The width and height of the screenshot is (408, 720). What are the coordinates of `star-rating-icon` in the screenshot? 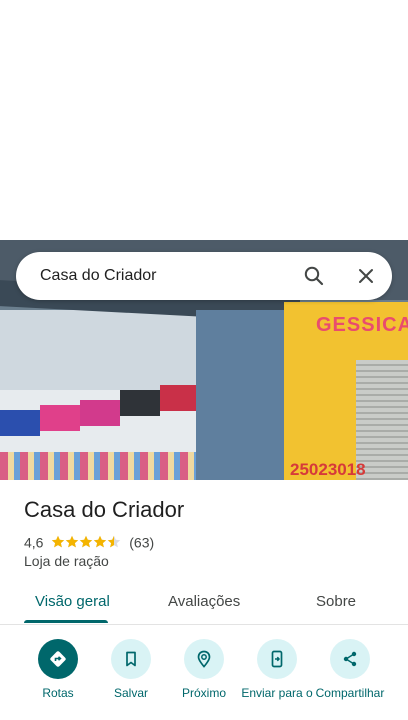 It's located at (86, 542).